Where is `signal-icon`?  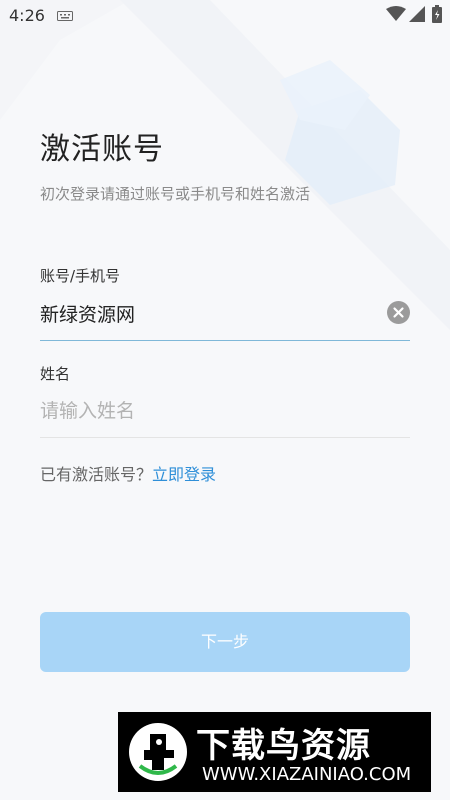
signal-icon is located at coordinates (417, 14).